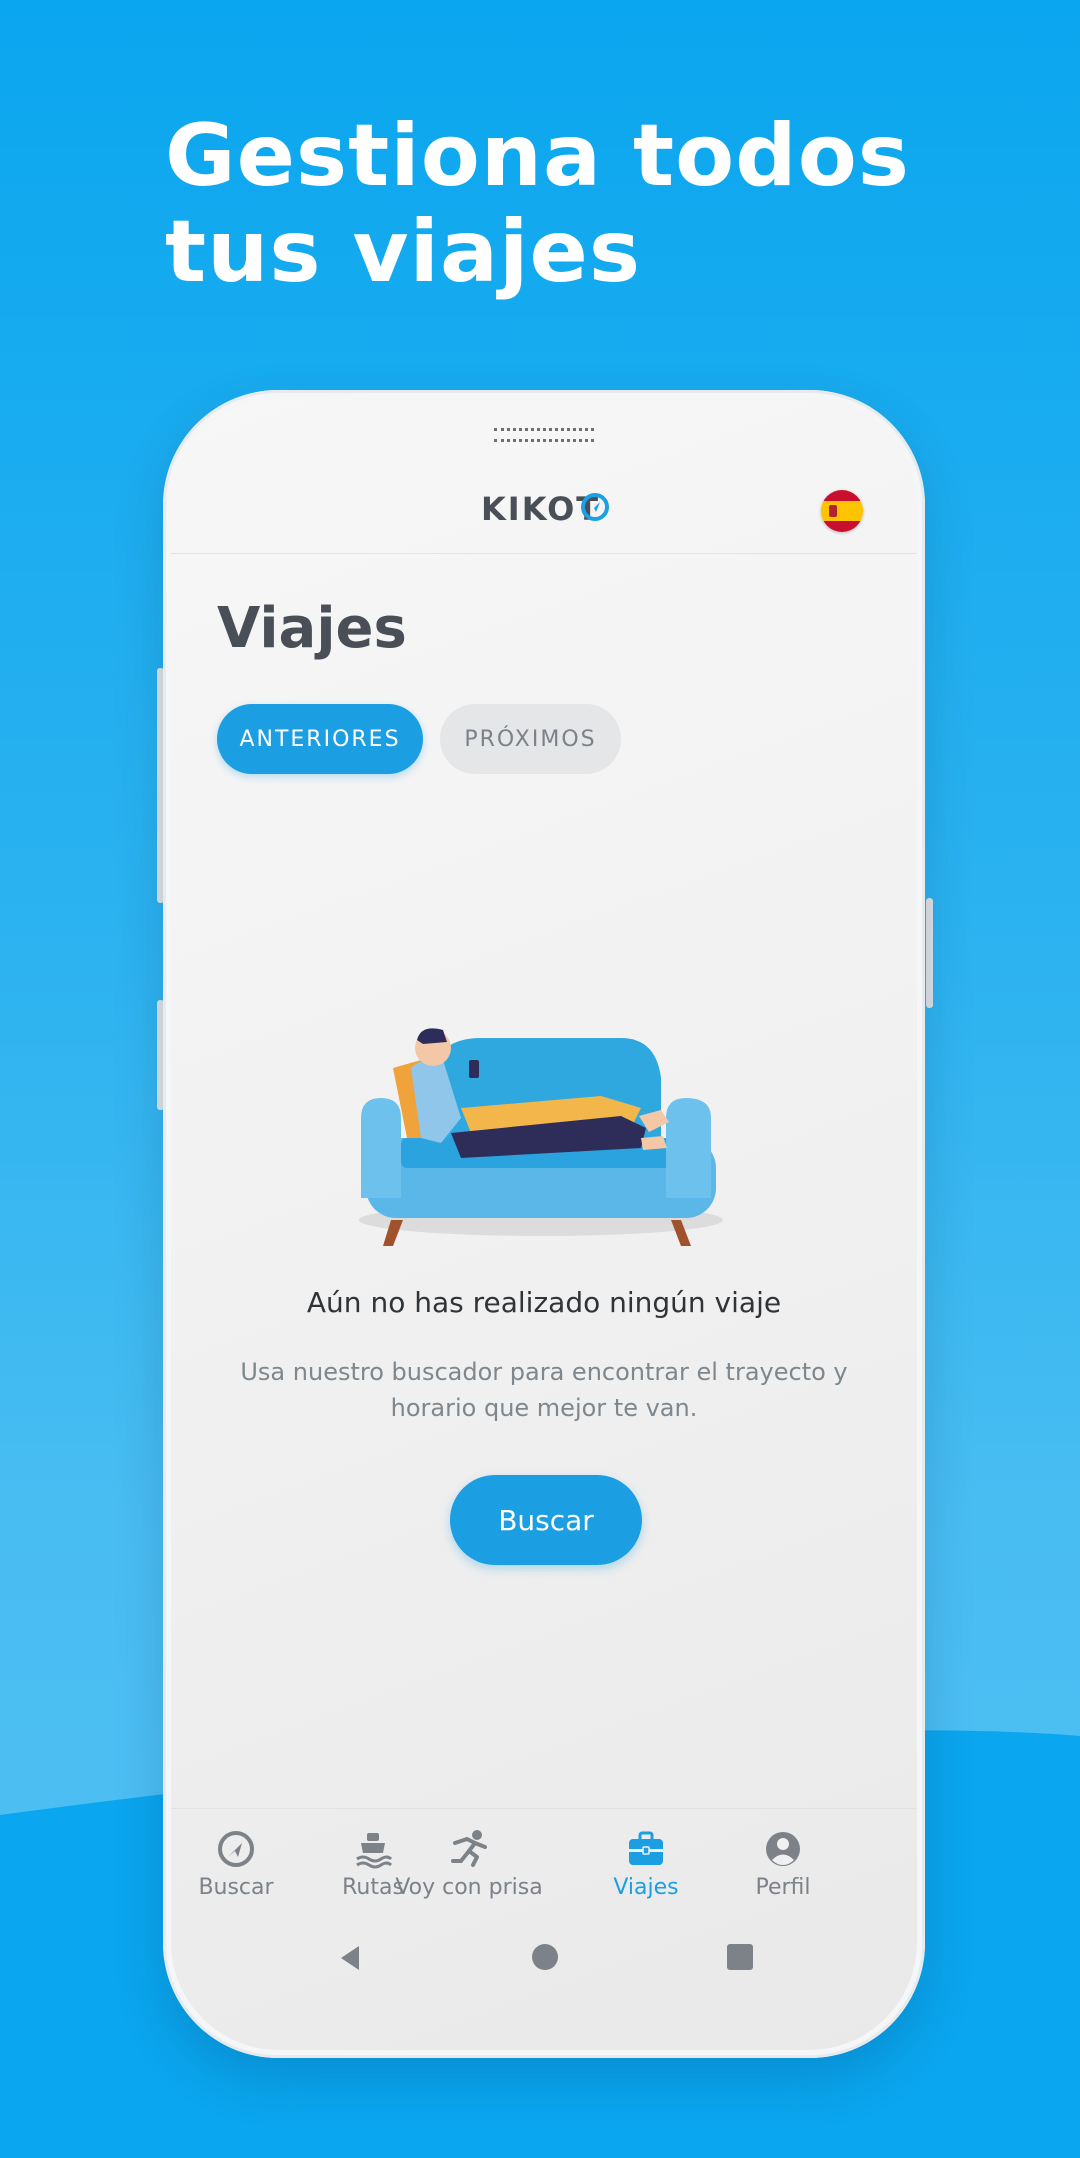  What do you see at coordinates (469, 1848) in the screenshot?
I see `running-person-icon` at bounding box center [469, 1848].